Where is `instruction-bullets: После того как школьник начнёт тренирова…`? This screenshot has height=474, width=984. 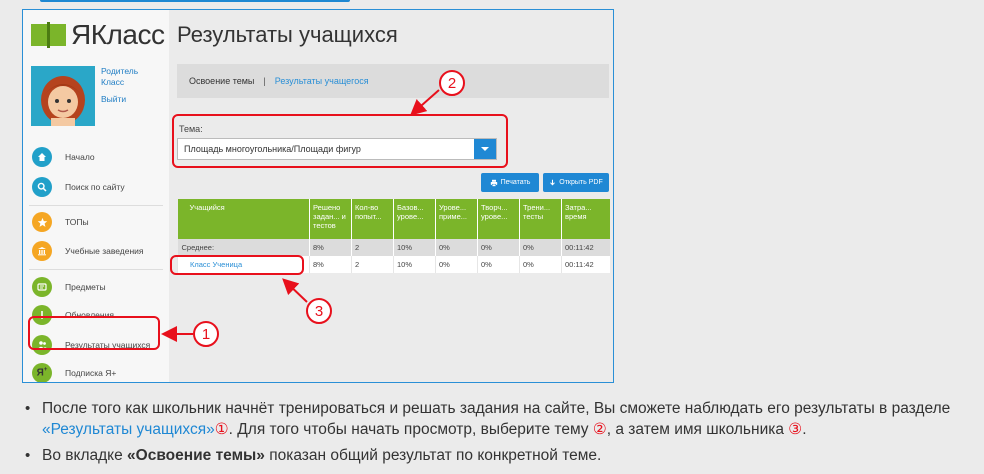 instruction-bullets: После того как школьник начнёт тренирова… is located at coordinates (502, 432).